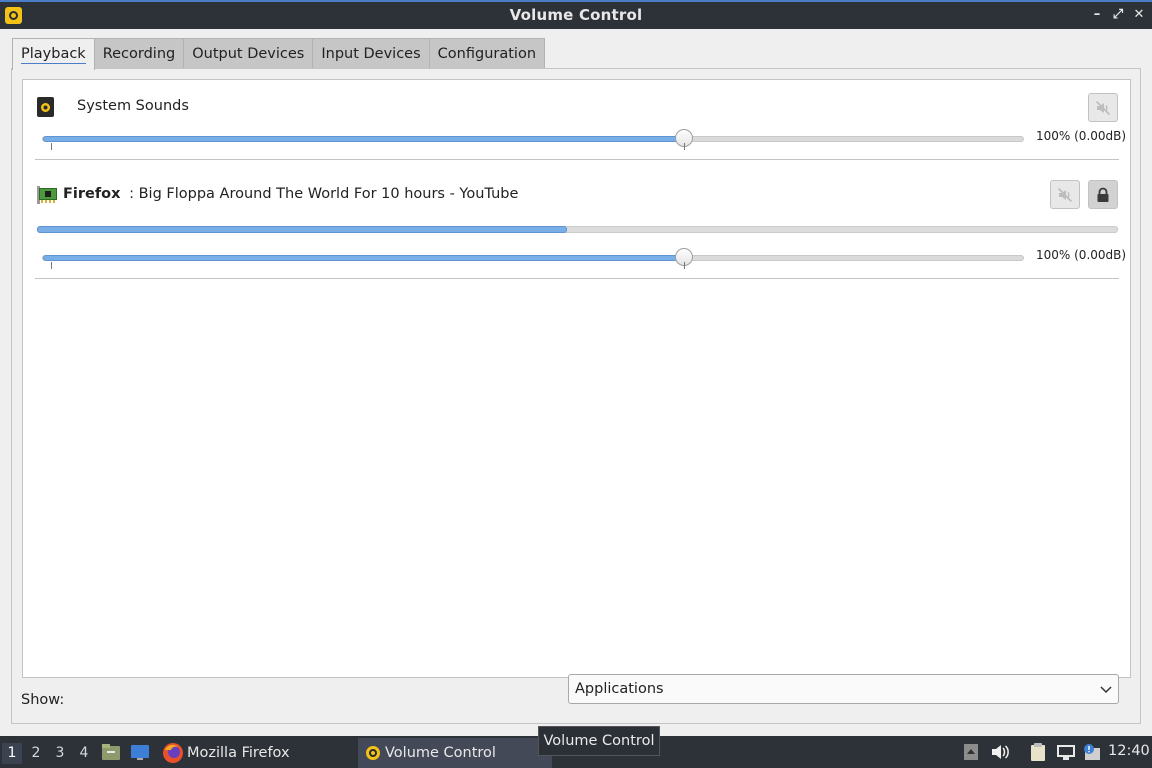 Image resolution: width=1152 pixels, height=768 pixels. I want to click on clipboard-icon, so click(1038, 752).